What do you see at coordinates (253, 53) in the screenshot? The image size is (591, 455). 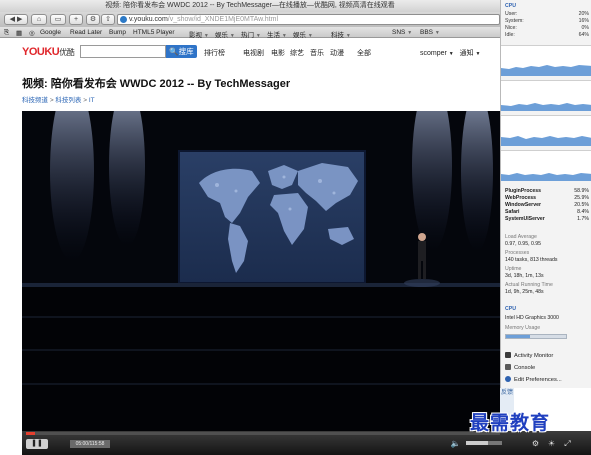 I see `nav-tv: 电视剧` at bounding box center [253, 53].